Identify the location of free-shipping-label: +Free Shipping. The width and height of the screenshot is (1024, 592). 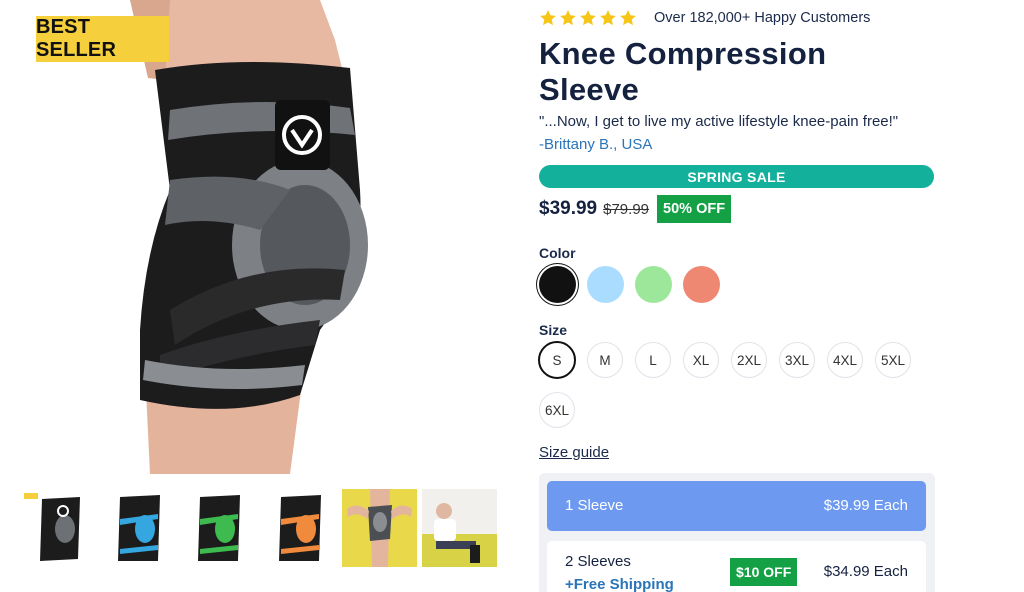
(619, 584).